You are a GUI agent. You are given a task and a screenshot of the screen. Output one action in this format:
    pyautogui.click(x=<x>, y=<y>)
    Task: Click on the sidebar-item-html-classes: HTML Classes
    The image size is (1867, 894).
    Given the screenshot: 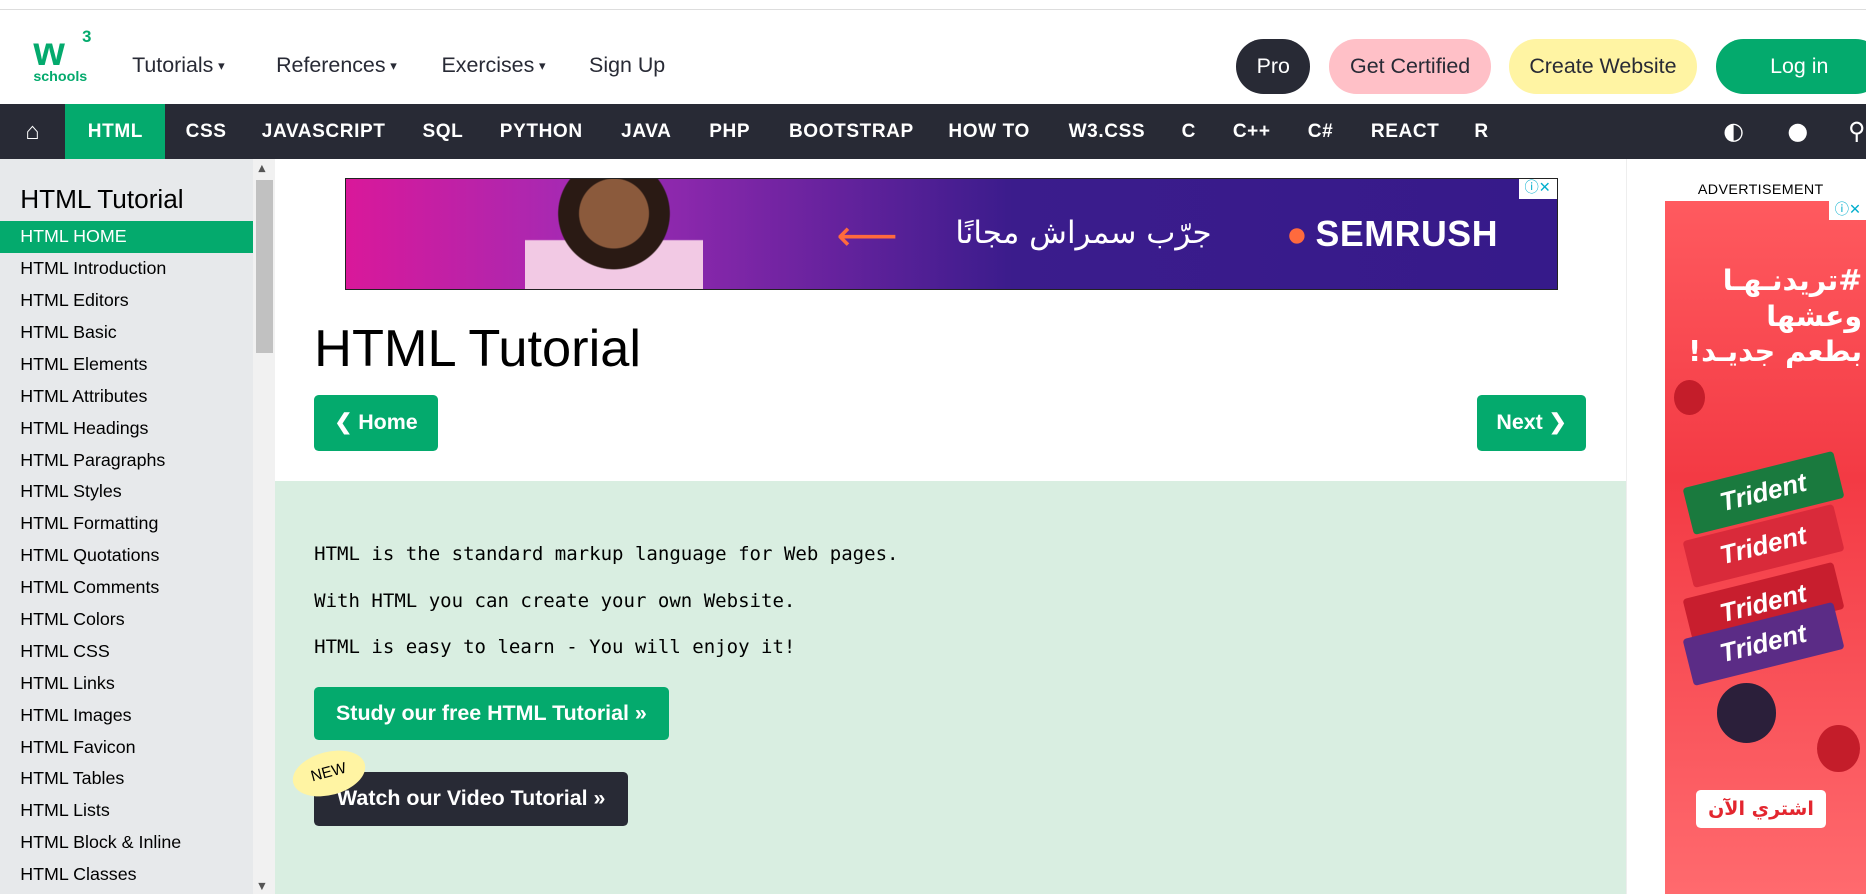 What is the action you would take?
    pyautogui.click(x=126, y=875)
    